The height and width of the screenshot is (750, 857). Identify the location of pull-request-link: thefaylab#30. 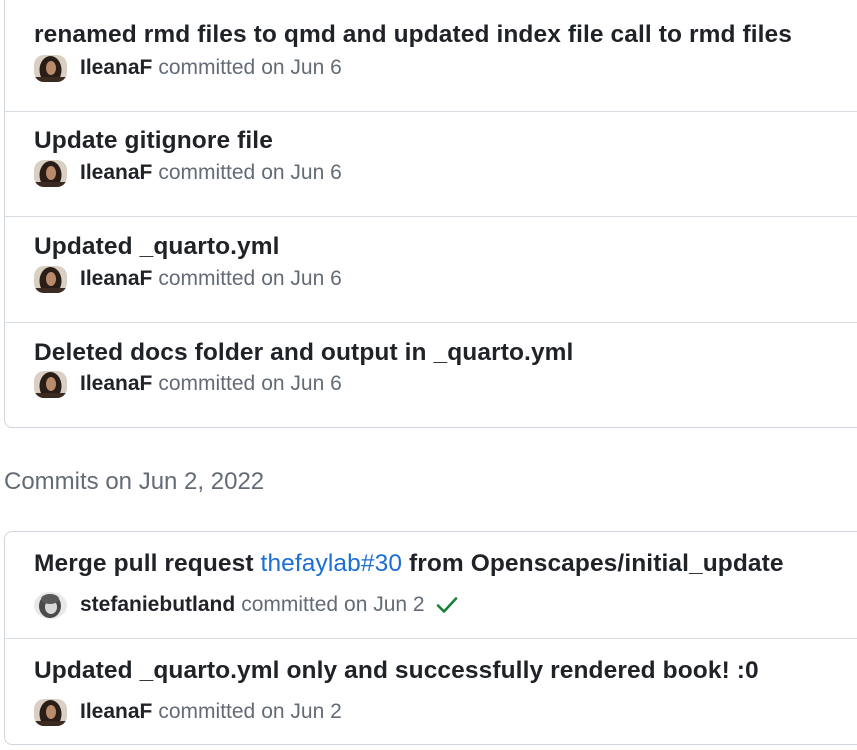
(332, 563).